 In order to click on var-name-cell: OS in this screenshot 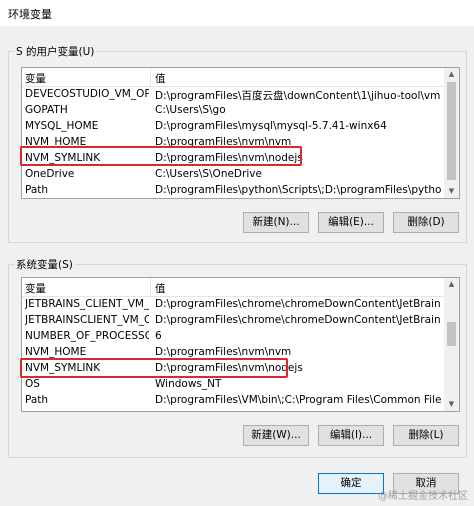, I will do `click(32, 384)`.